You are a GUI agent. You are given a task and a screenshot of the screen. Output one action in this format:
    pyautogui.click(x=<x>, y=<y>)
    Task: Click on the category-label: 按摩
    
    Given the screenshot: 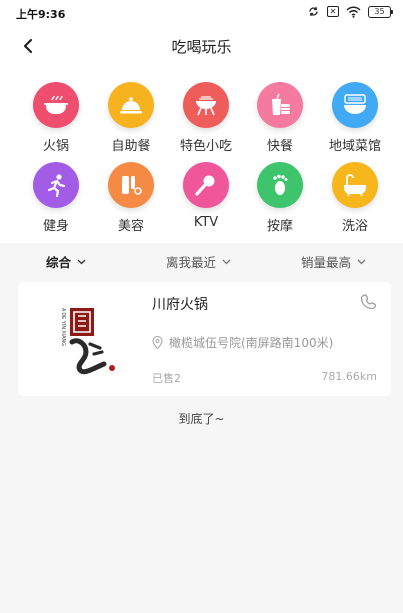 What is the action you would take?
    pyautogui.click(x=279, y=226)
    